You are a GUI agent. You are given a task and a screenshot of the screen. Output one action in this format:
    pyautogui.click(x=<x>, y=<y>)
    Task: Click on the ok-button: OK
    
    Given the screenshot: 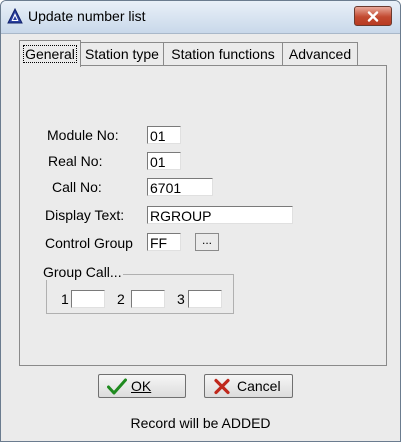 What is the action you would take?
    pyautogui.click(x=142, y=386)
    